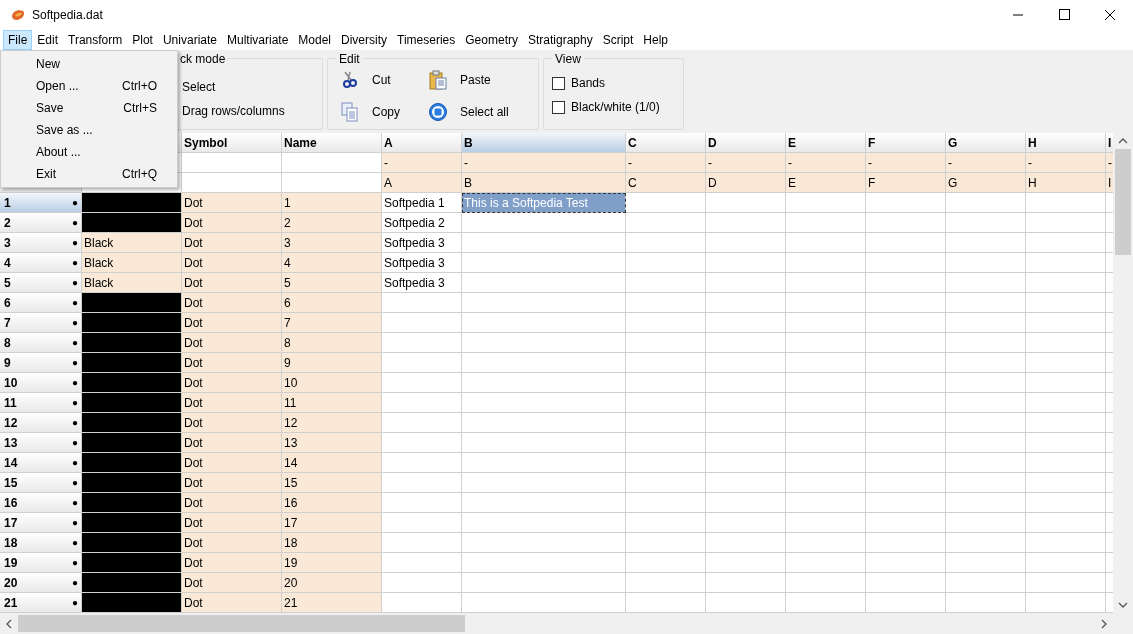 The width and height of the screenshot is (1133, 634). I want to click on table-cell: 2, so click(332, 223).